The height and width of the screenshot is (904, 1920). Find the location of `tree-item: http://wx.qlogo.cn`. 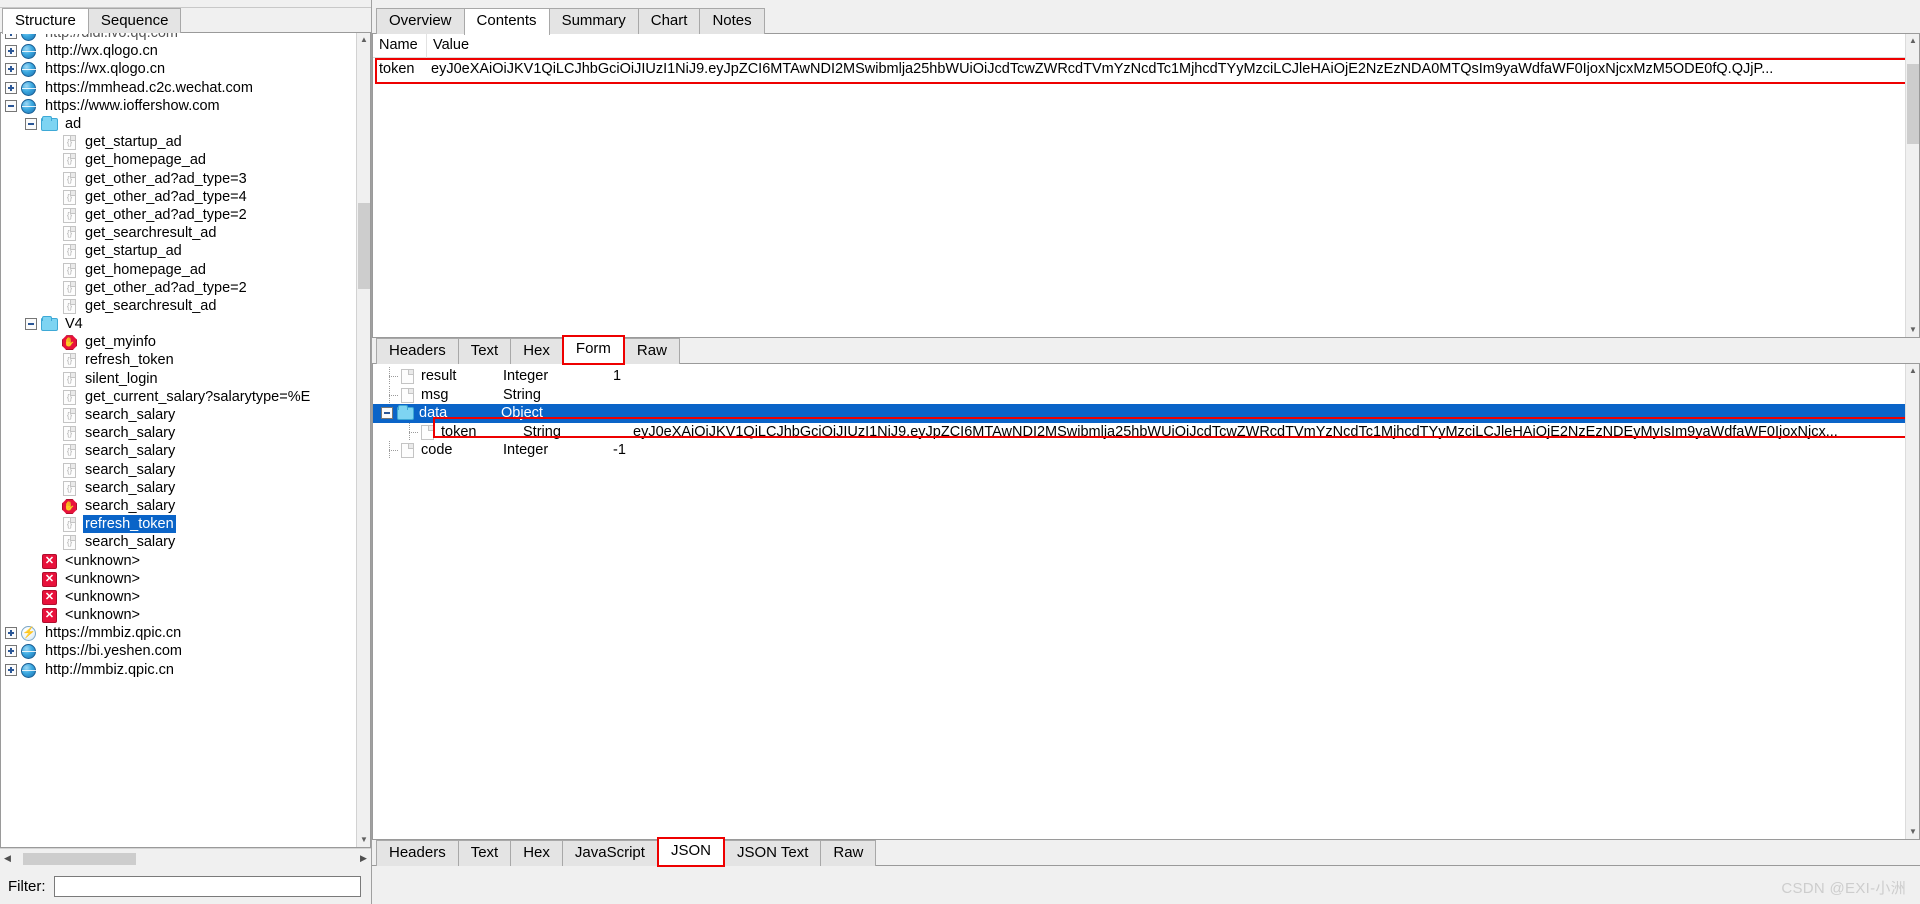

tree-item: http://wx.qlogo.cn is located at coordinates (178, 51).